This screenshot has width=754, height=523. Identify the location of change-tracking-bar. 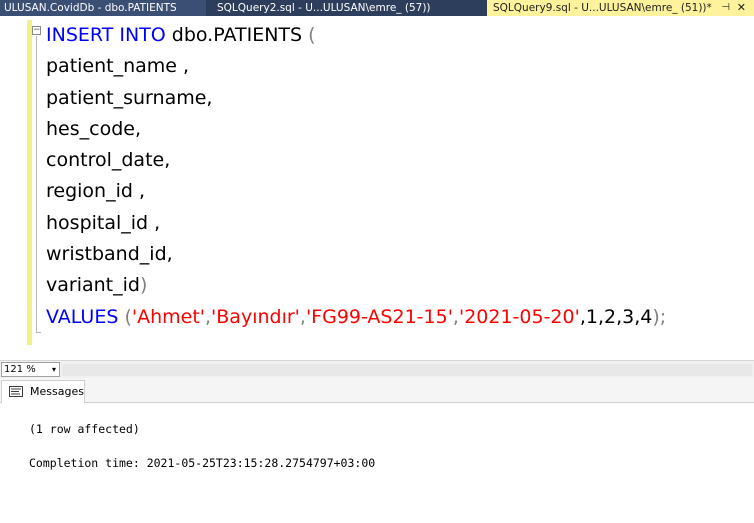
(29, 182).